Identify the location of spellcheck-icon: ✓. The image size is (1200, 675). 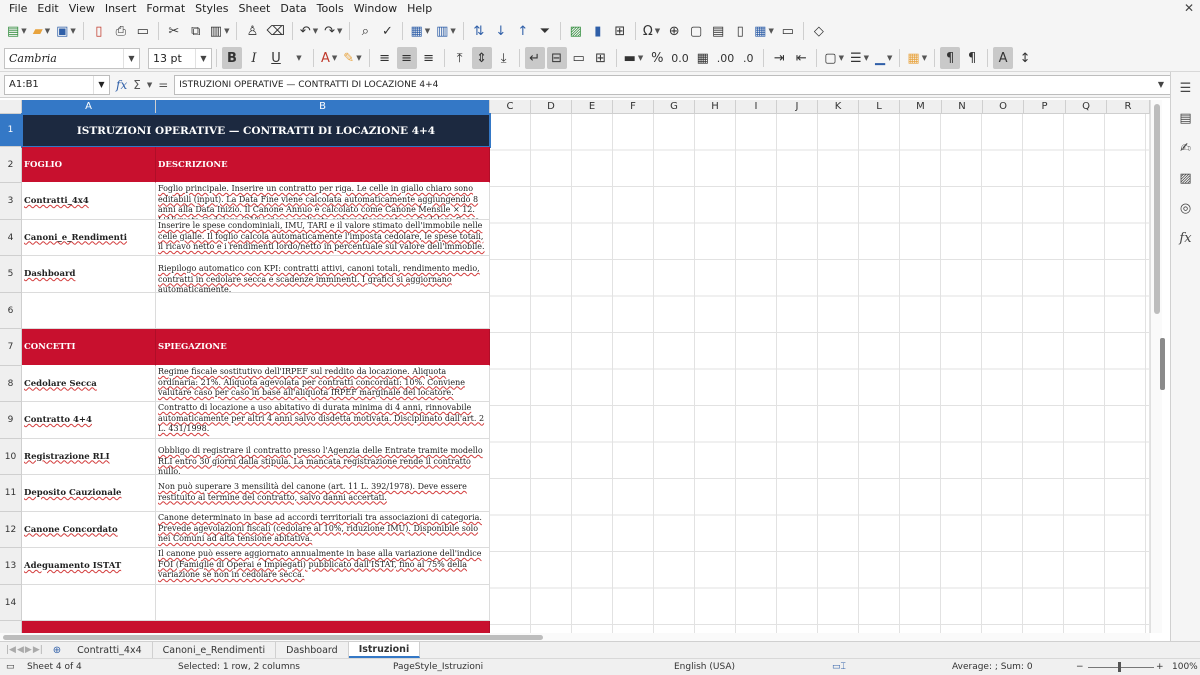
(387, 31).